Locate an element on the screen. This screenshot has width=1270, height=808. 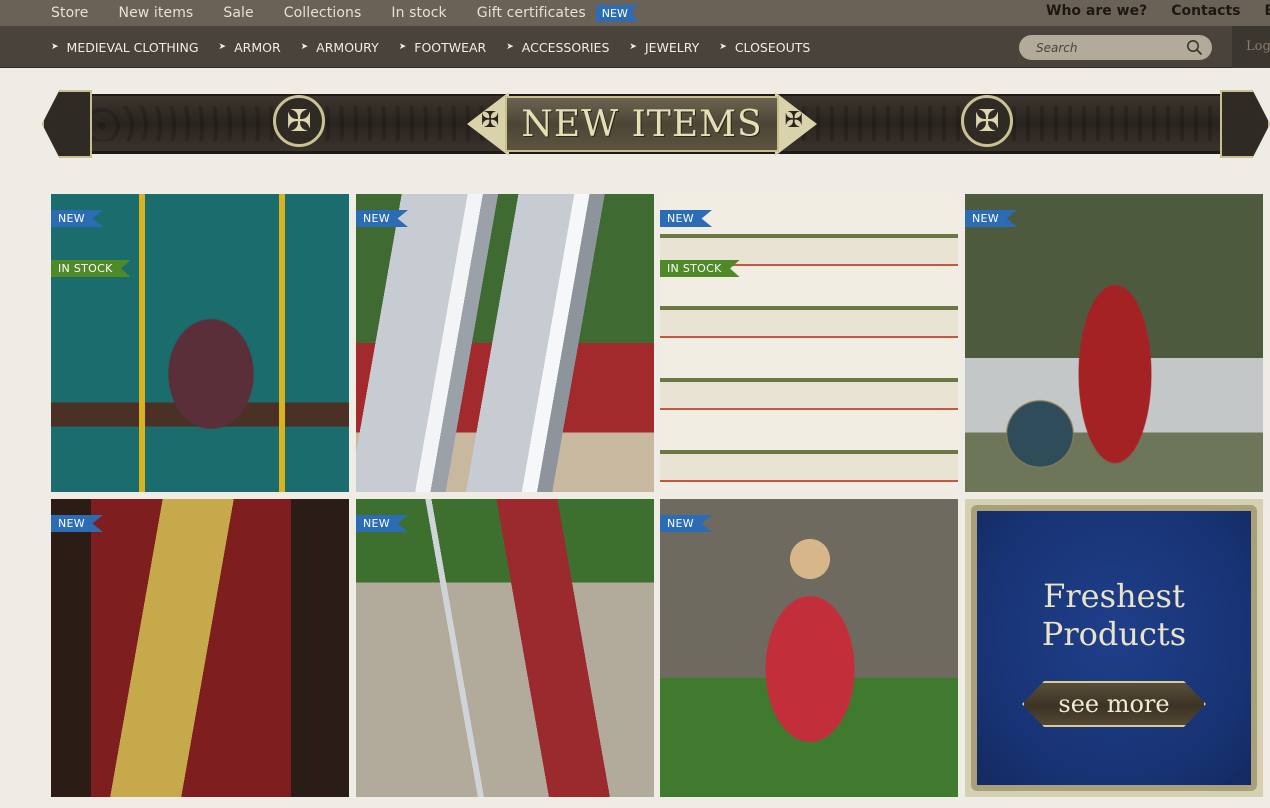
promo-title: Freshest Products is located at coordinates (1114, 615).